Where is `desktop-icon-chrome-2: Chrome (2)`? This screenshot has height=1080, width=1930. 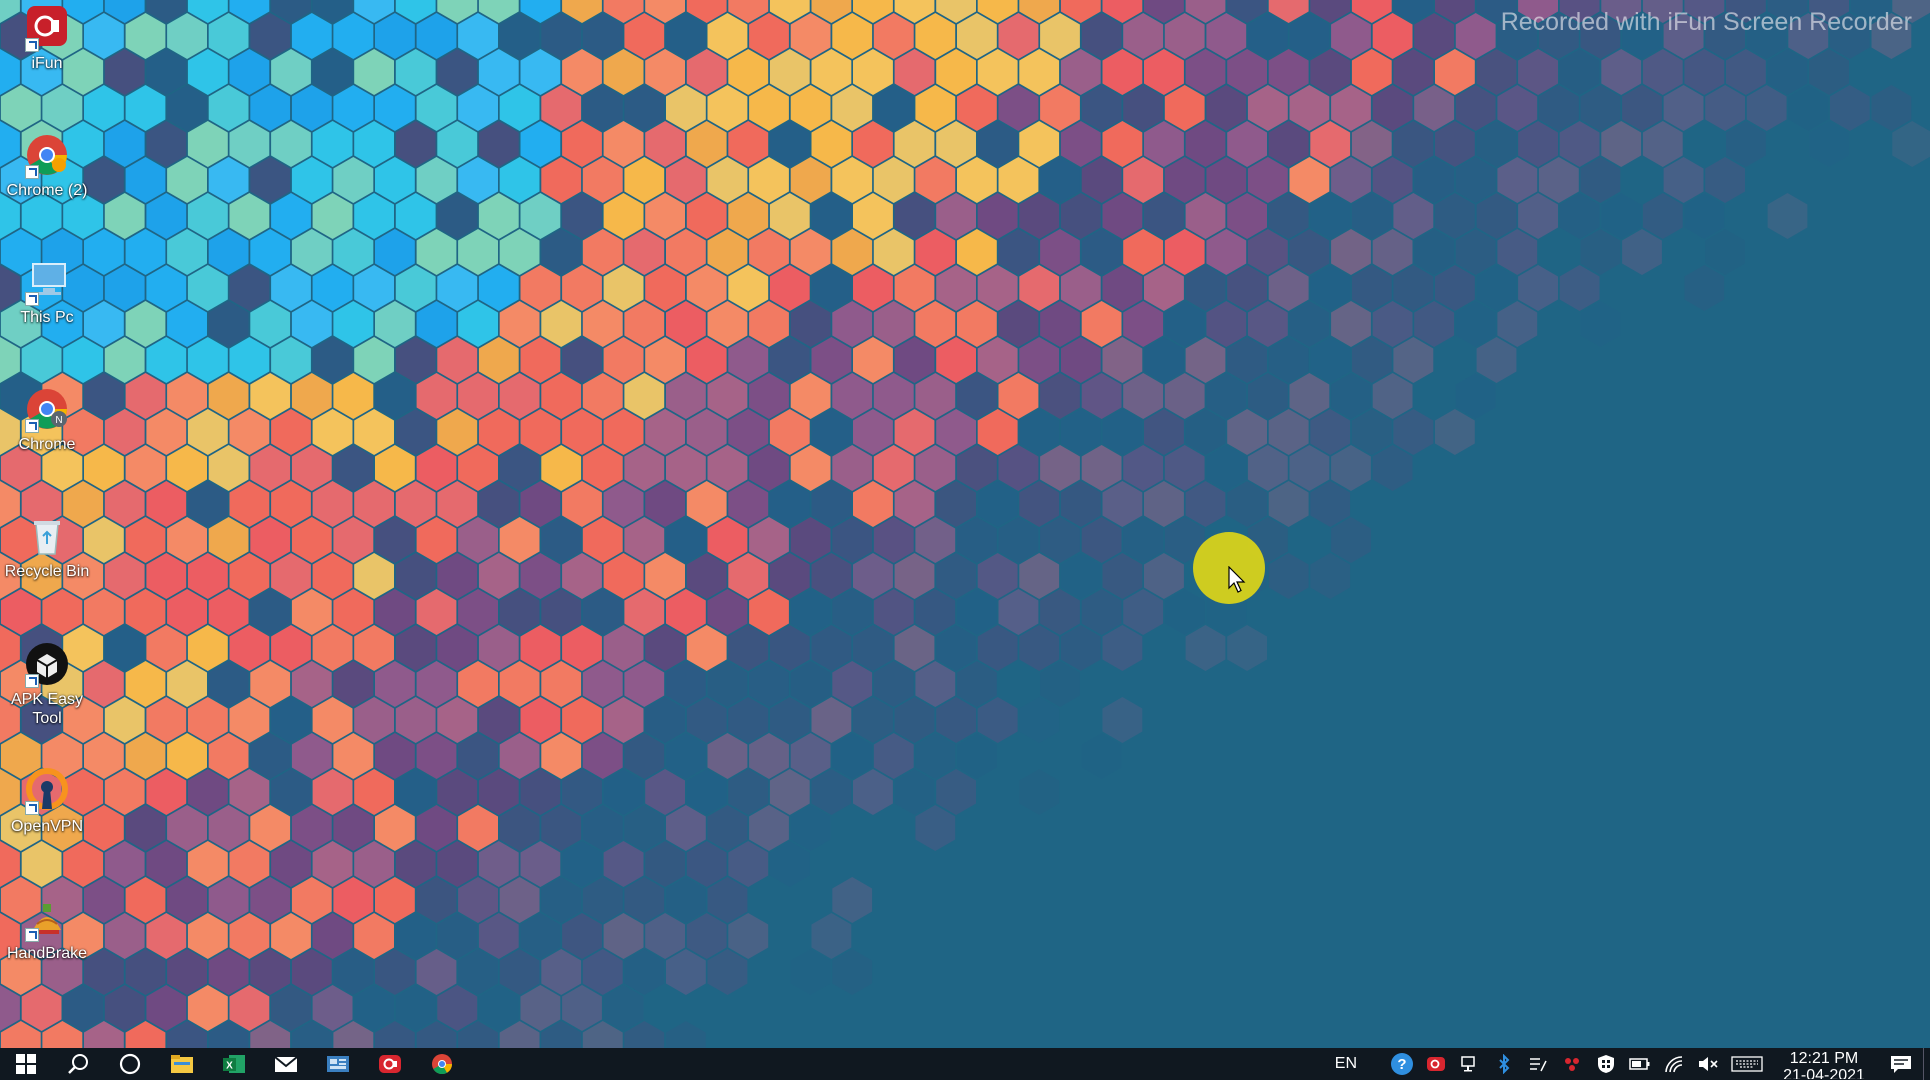 desktop-icon-chrome-2: Chrome (2) is located at coordinates (47, 165).